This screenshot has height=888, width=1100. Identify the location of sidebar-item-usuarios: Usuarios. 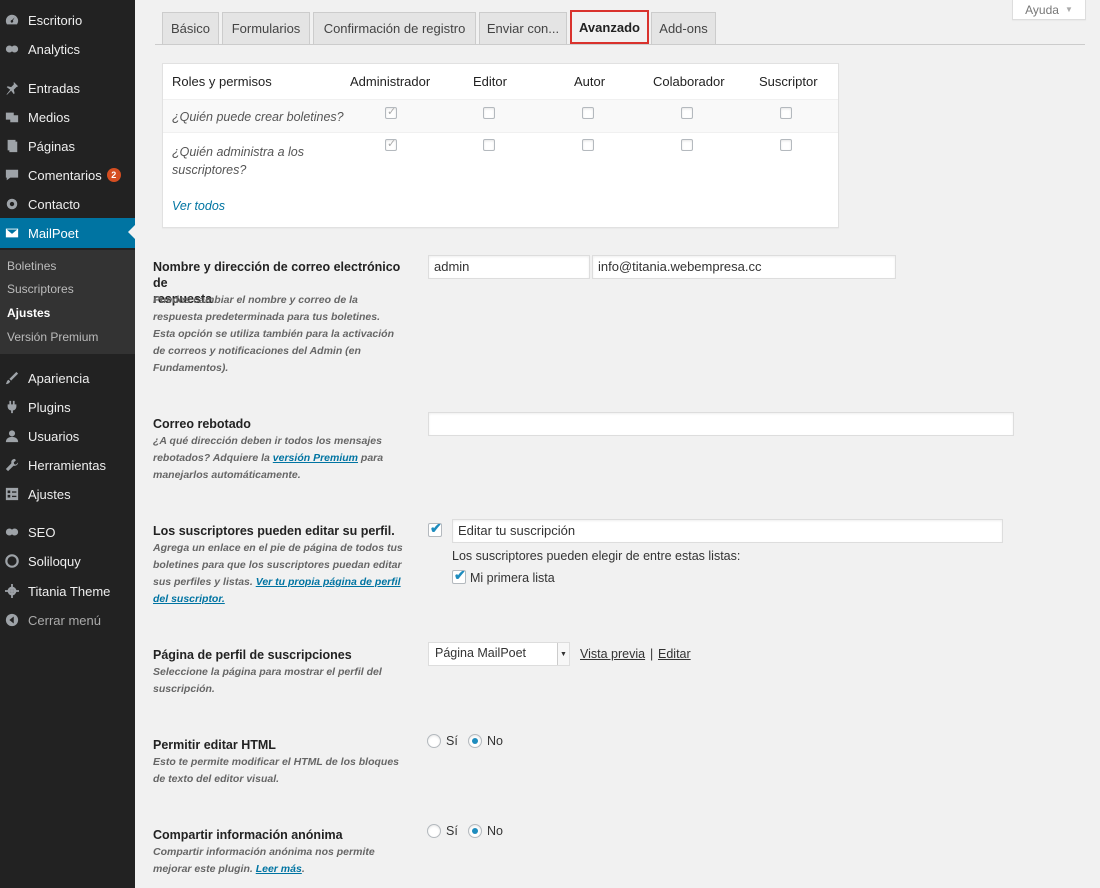
(67, 436).